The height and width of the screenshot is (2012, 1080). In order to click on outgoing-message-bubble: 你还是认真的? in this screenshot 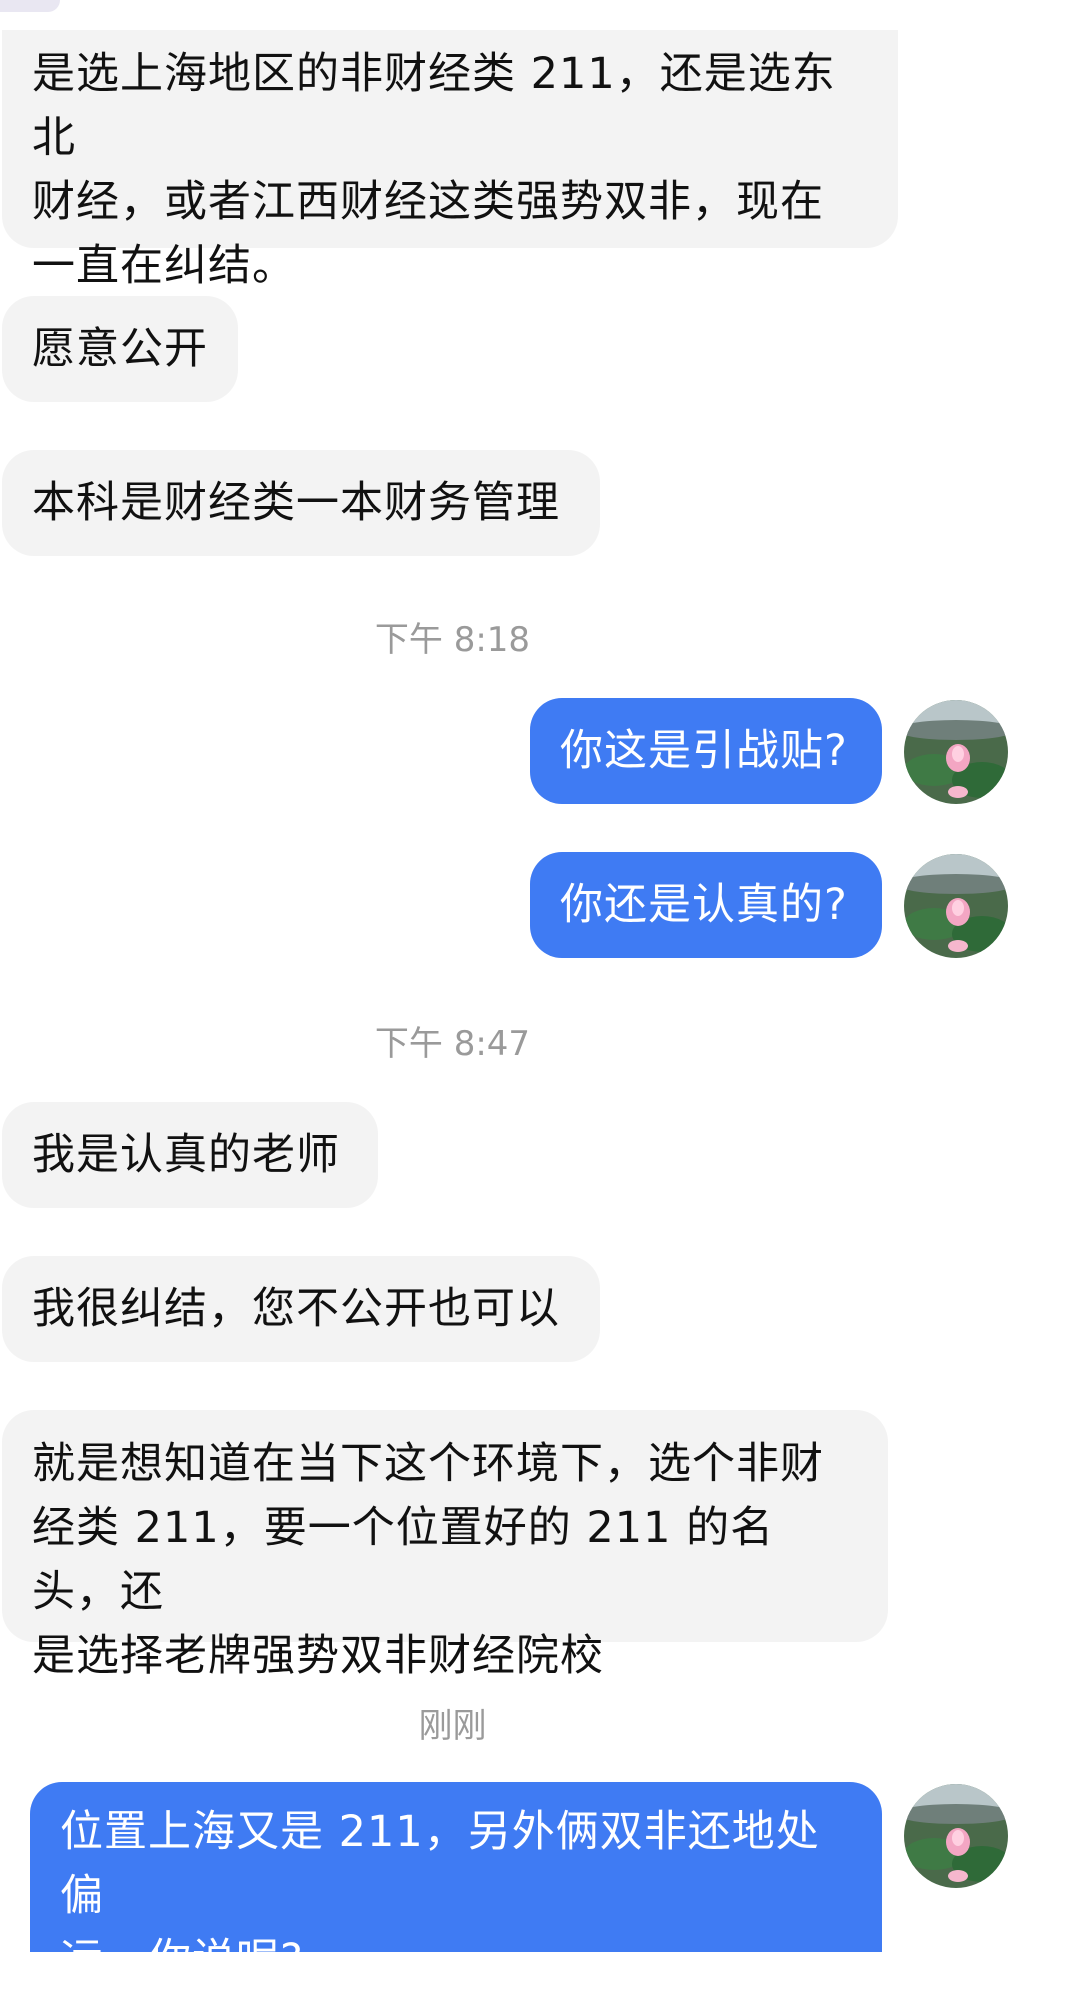, I will do `click(706, 905)`.